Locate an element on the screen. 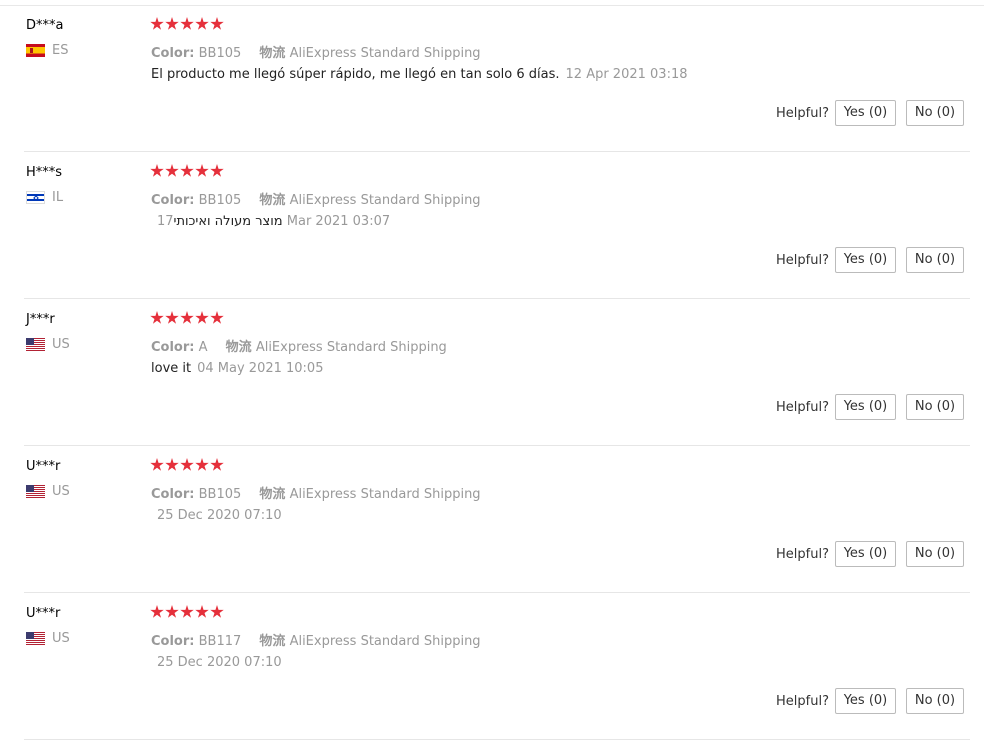 This screenshot has height=740, width=984. review-meta: Color: A 物流 AliExpress Standard Shipping is located at coordinates (299, 345).